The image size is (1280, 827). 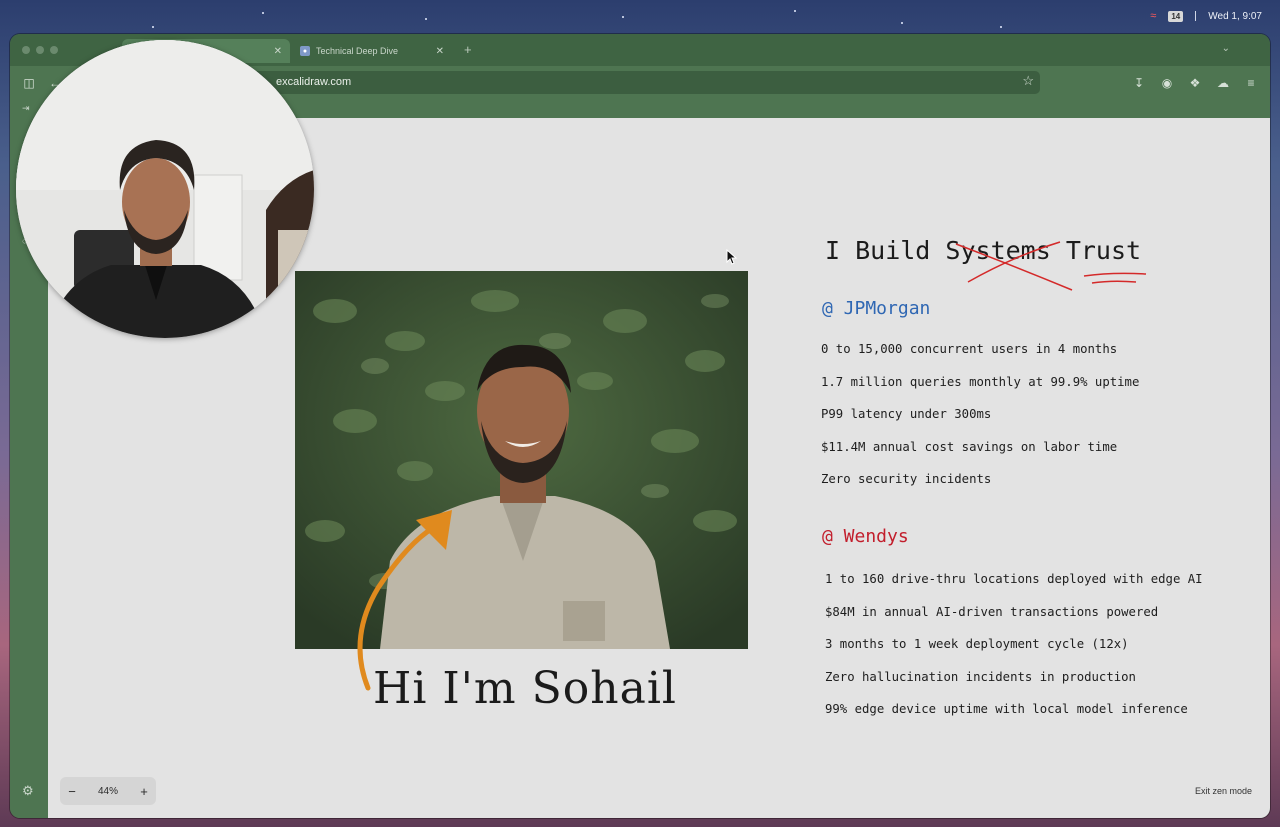 What do you see at coordinates (29, 83) in the screenshot?
I see `sidebar-toggle-icon: ◫` at bounding box center [29, 83].